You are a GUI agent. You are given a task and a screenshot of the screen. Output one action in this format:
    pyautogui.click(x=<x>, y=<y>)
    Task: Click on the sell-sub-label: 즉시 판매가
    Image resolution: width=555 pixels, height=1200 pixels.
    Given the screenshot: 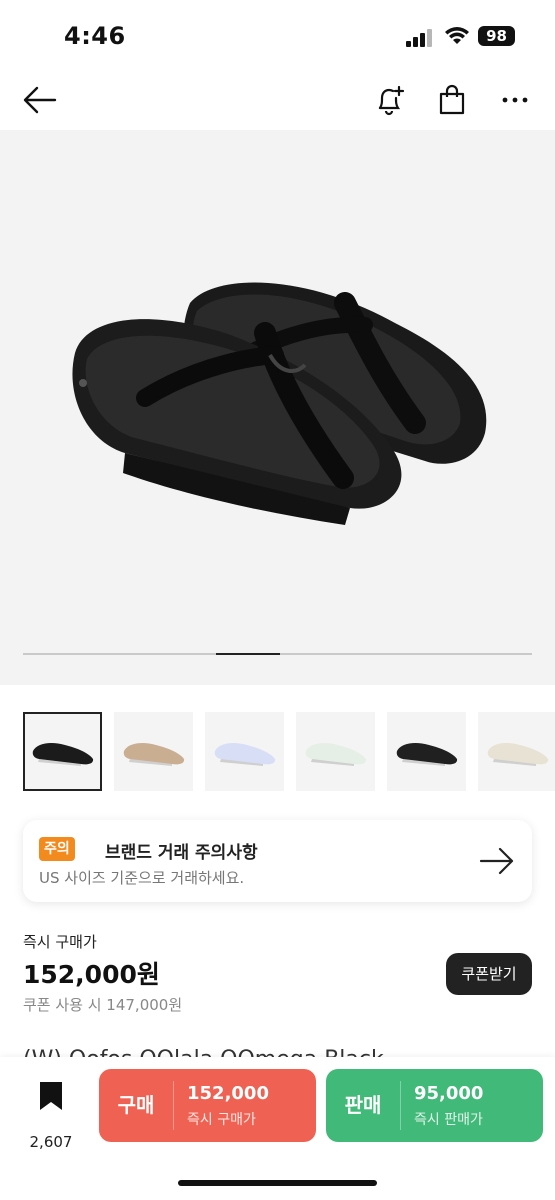 What is the action you would take?
    pyautogui.click(x=448, y=1120)
    